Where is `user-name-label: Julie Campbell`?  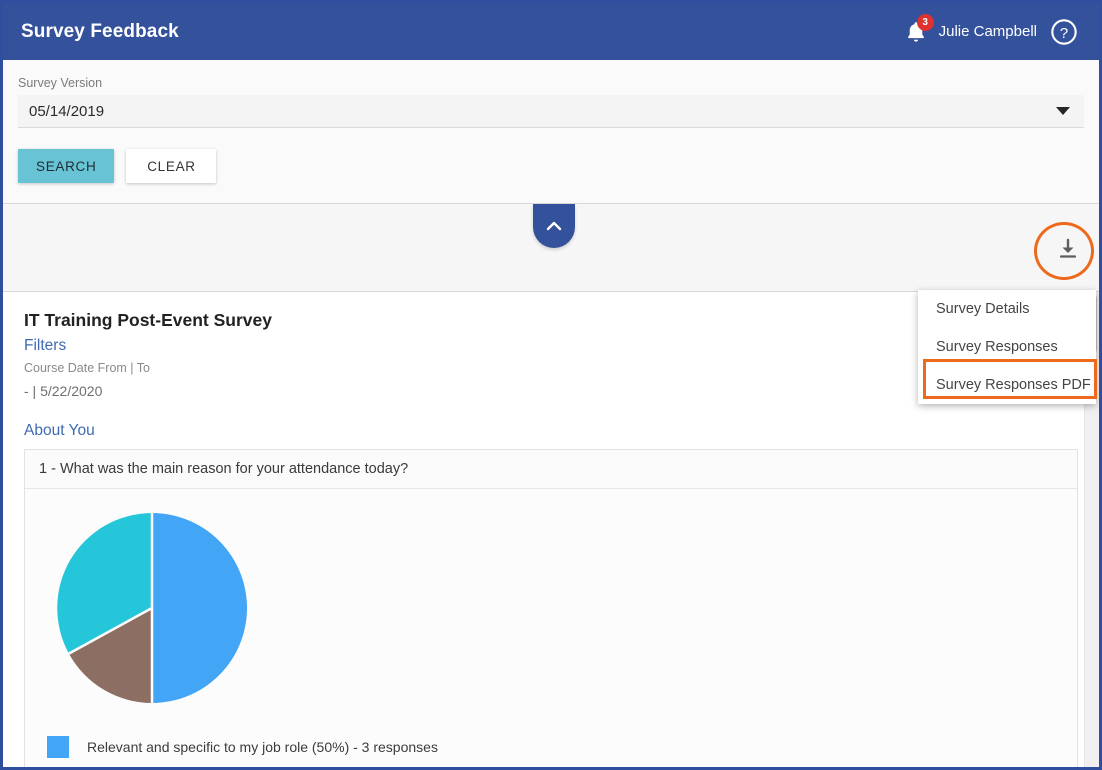 user-name-label: Julie Campbell is located at coordinates (988, 31).